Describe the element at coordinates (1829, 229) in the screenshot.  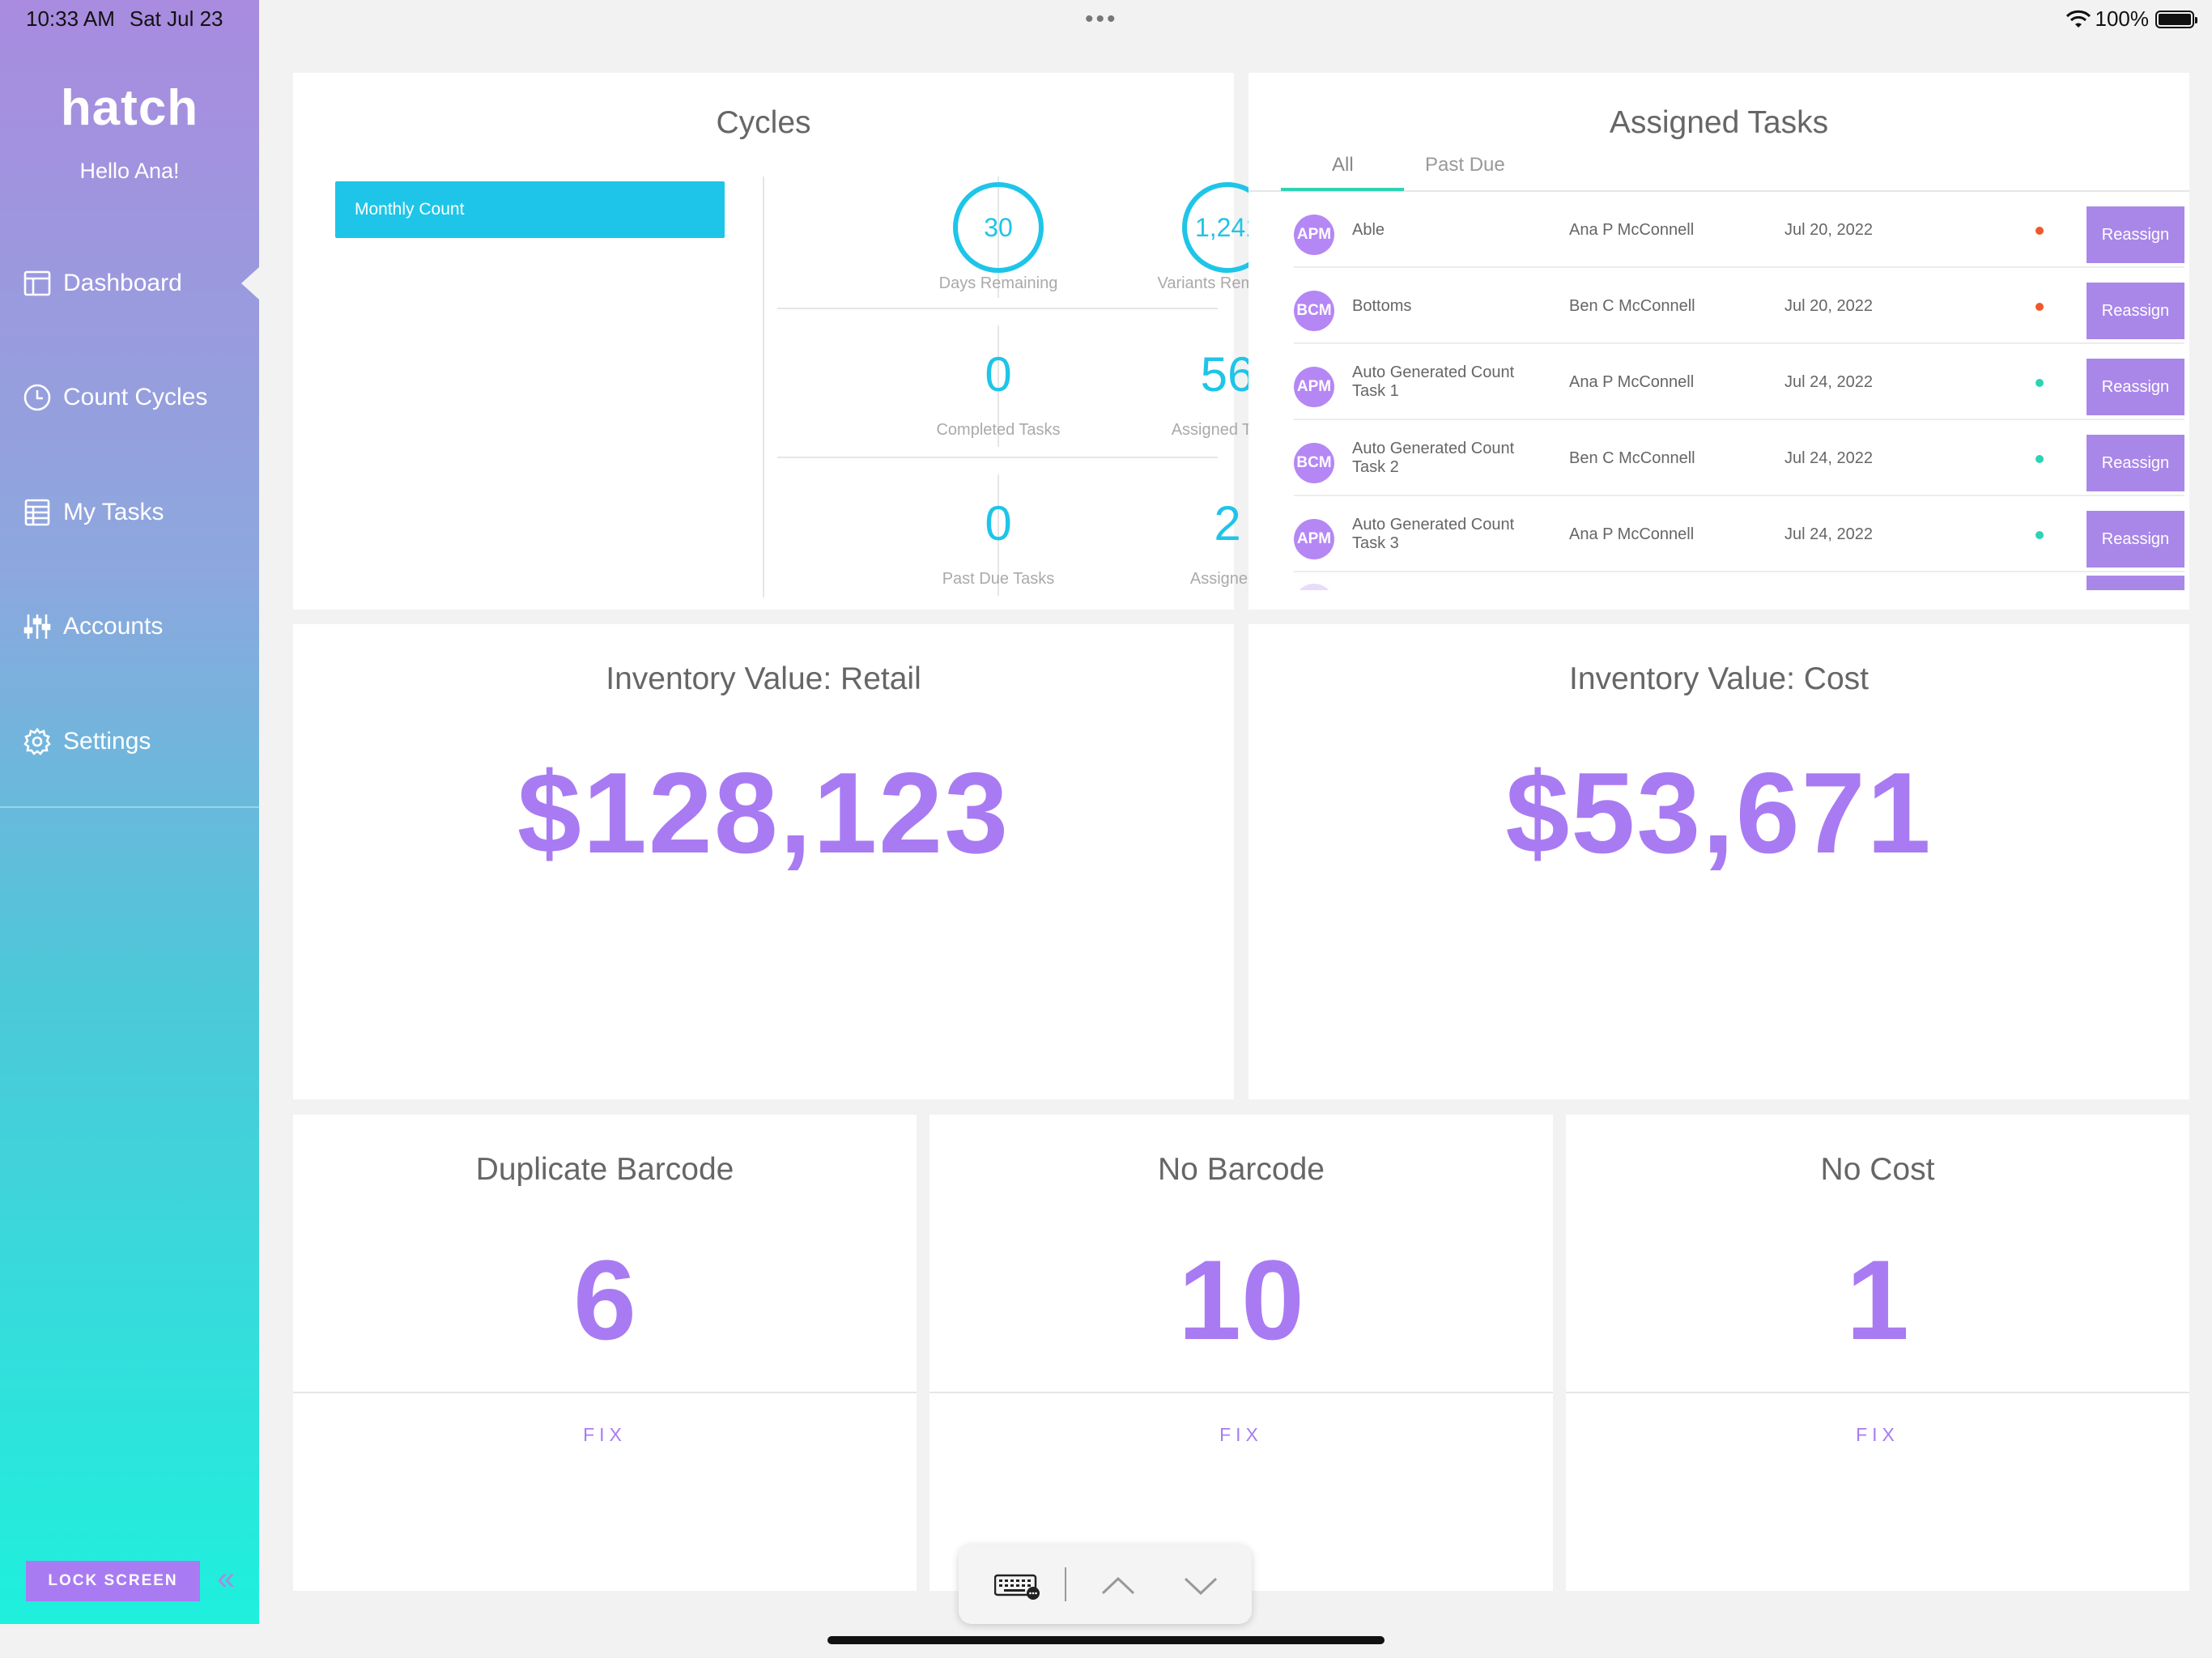
I see `task-date: Jul 20, 2022` at that location.